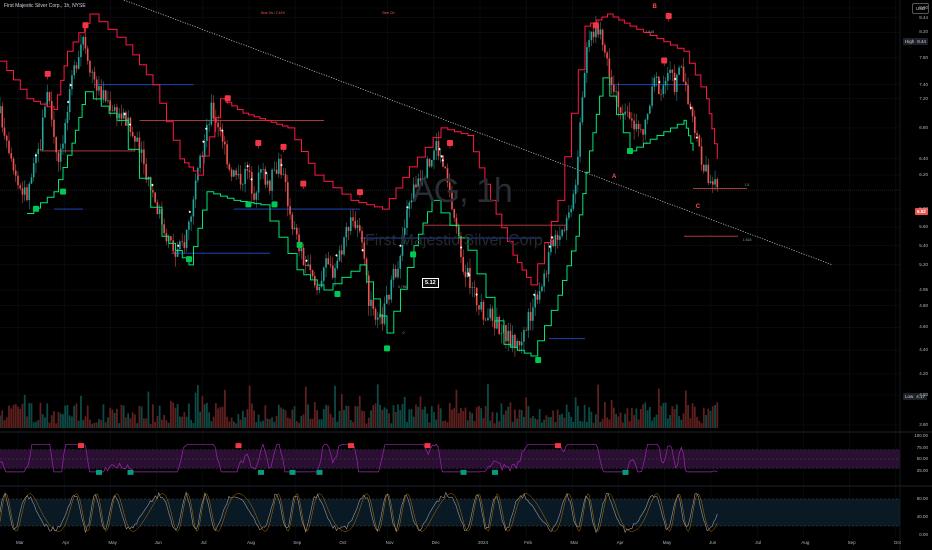  I want to click on fib-level-label: 1.5, so click(747, 185).